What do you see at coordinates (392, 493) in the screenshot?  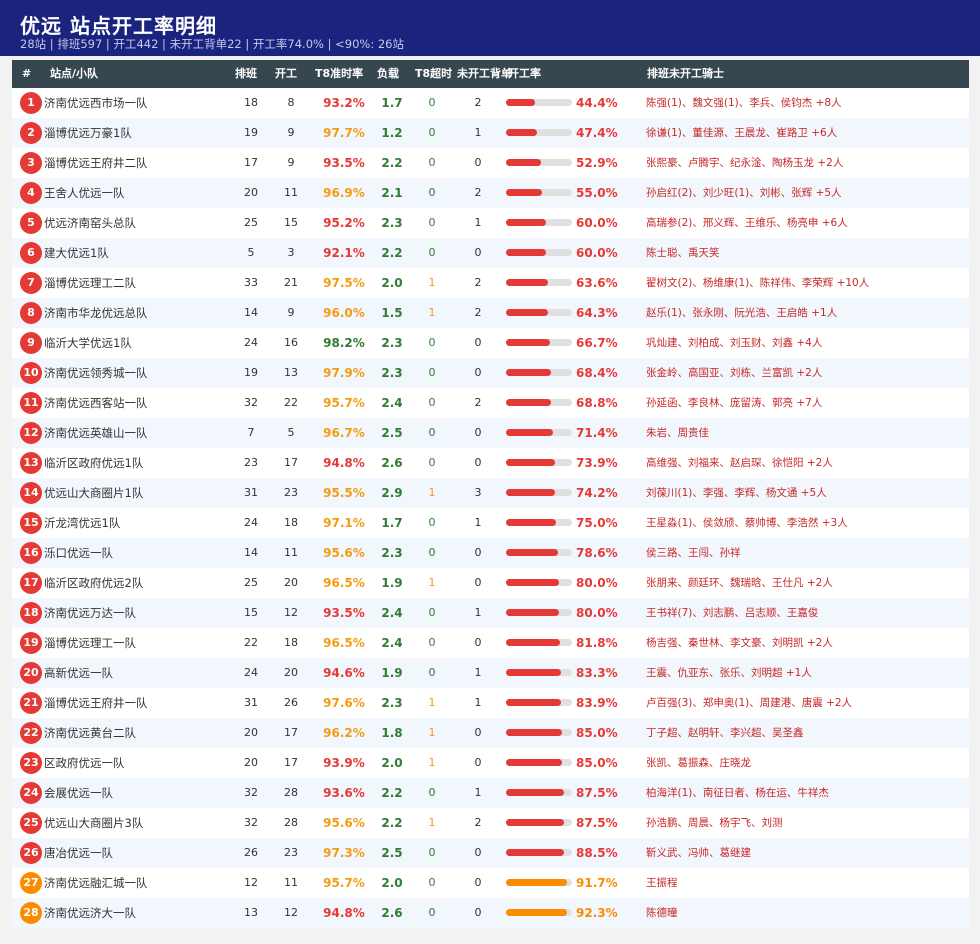 I see `load-value: 2.9` at bounding box center [392, 493].